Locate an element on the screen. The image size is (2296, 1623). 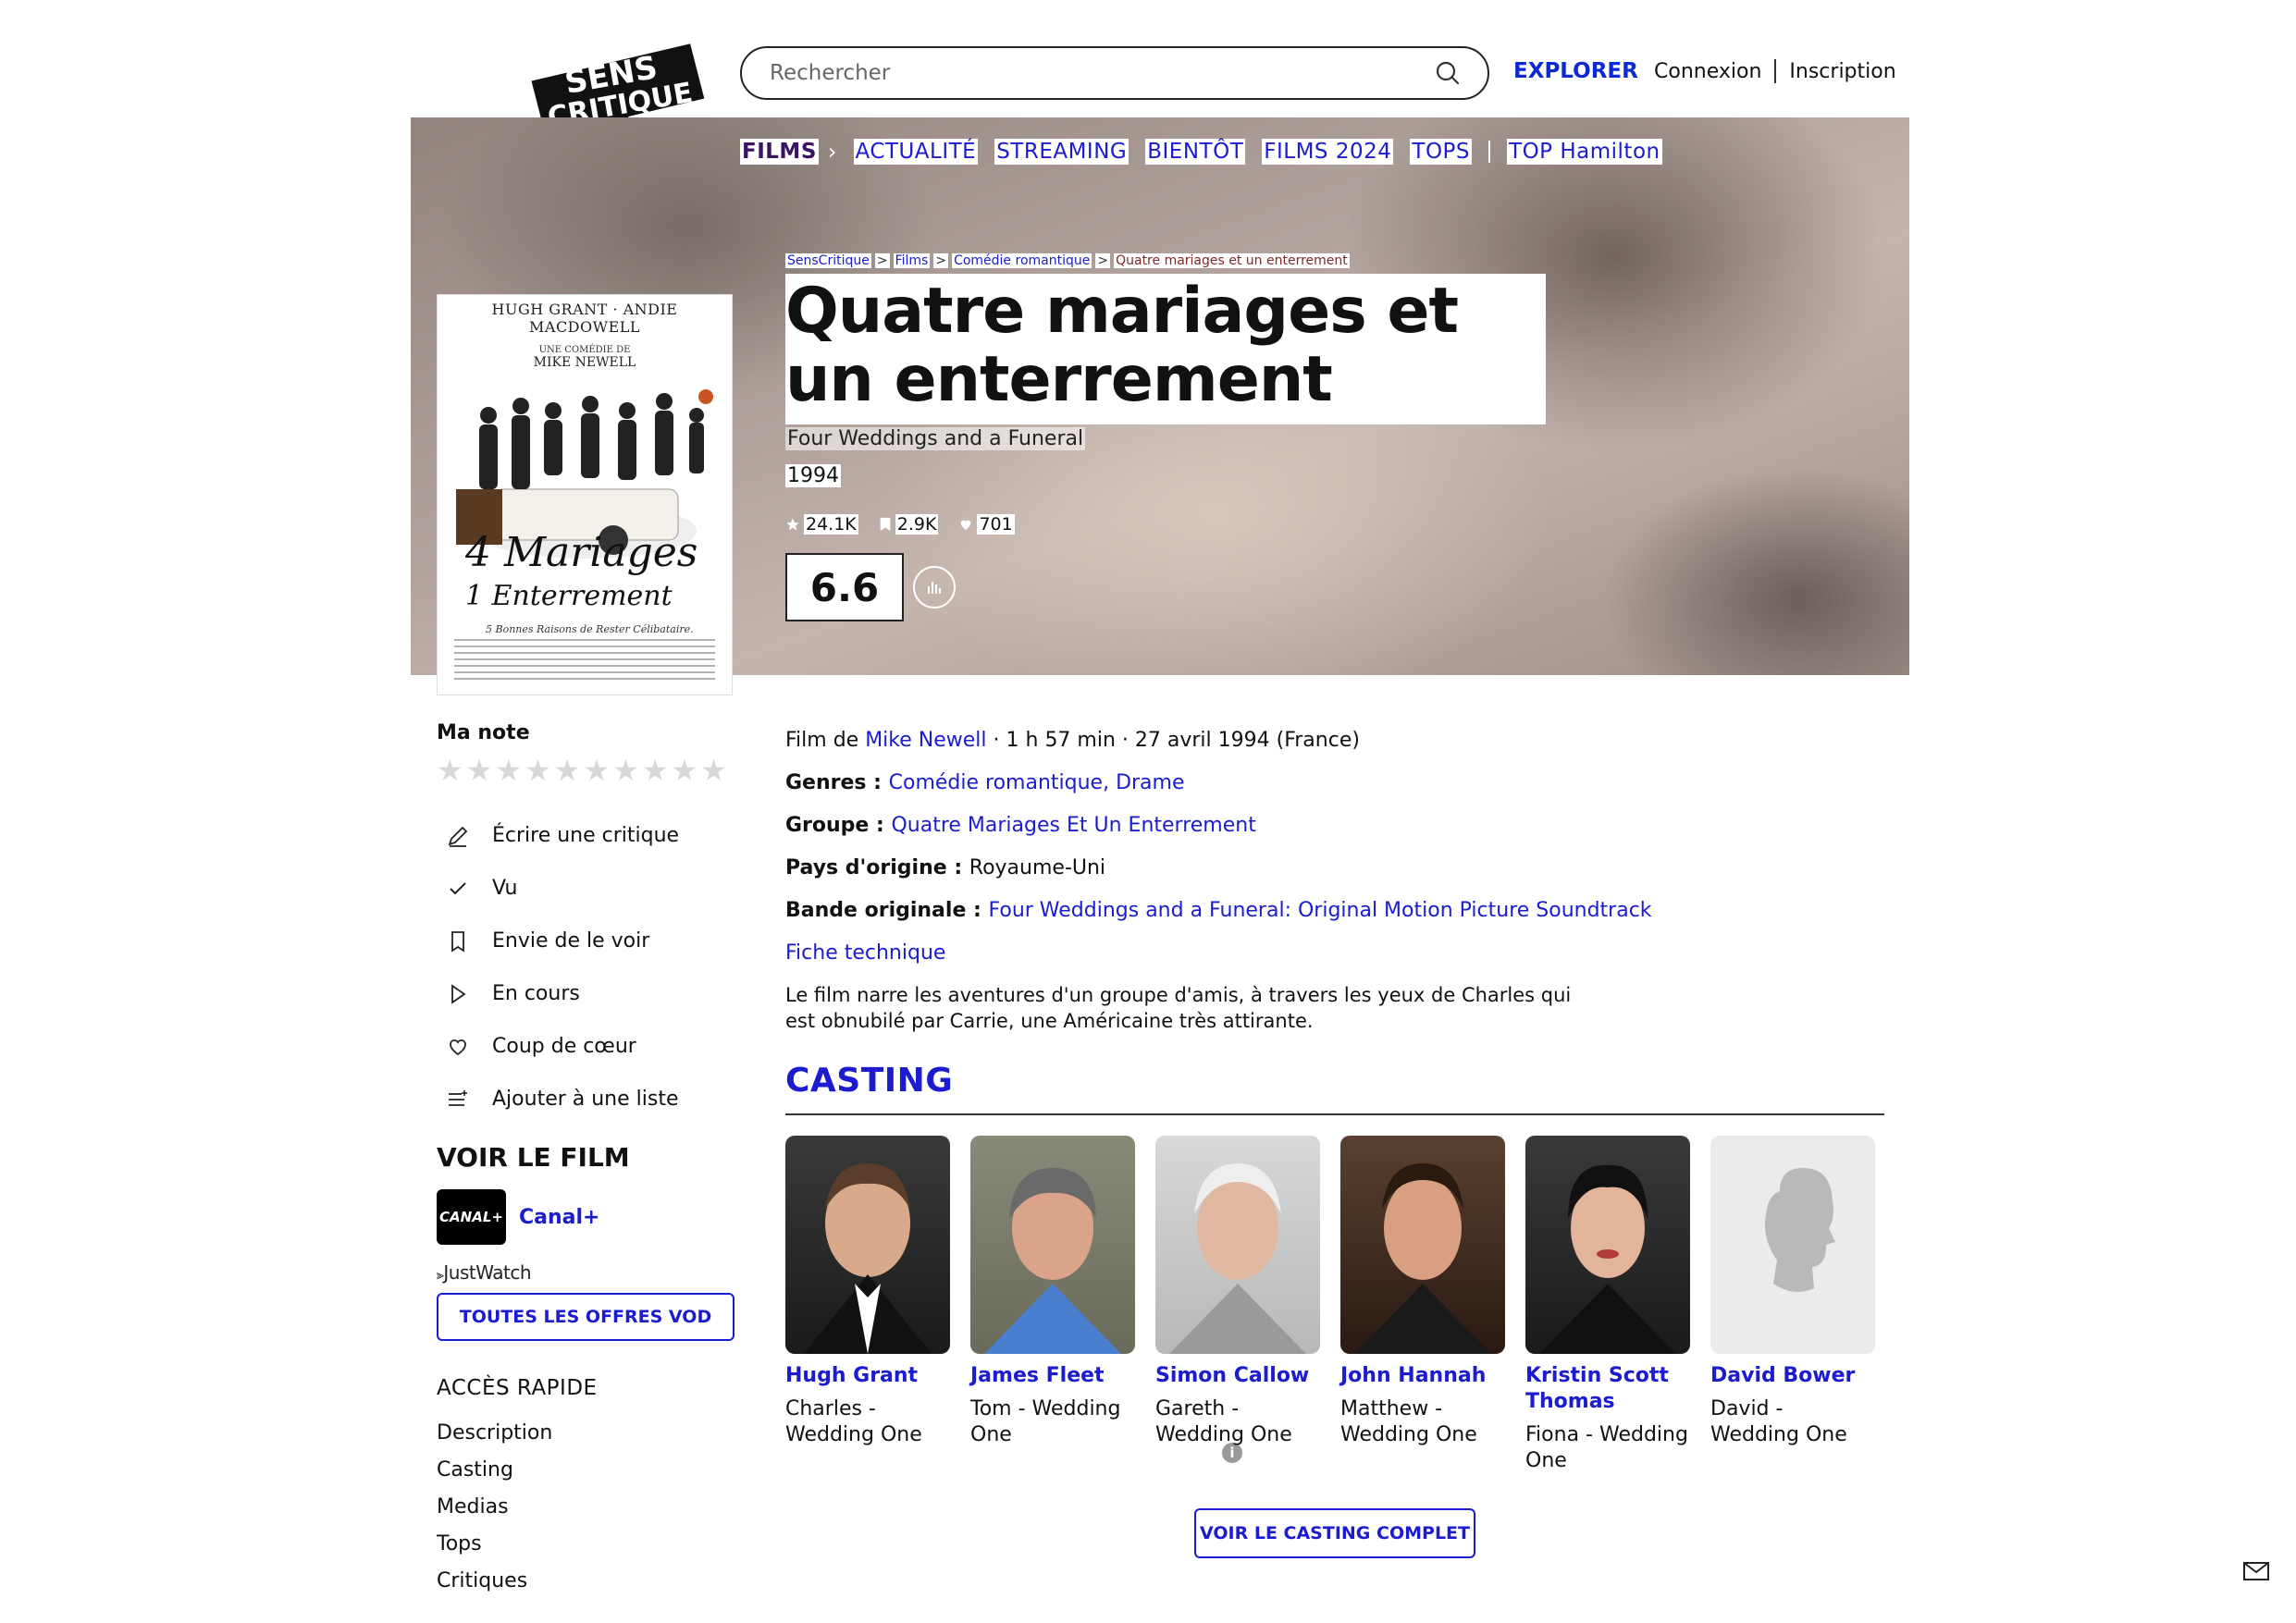
actor-name: Hugh Grant is located at coordinates (867, 1376).